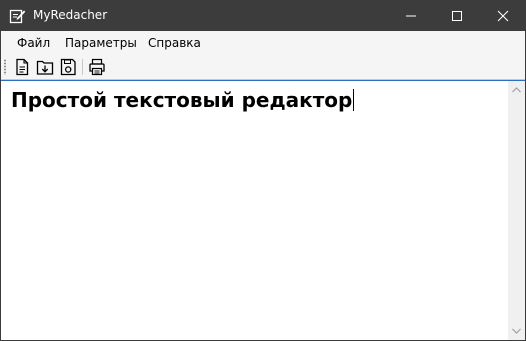  Describe the element at coordinates (101, 43) in the screenshot. I see `menu-settings: Параметры` at that location.